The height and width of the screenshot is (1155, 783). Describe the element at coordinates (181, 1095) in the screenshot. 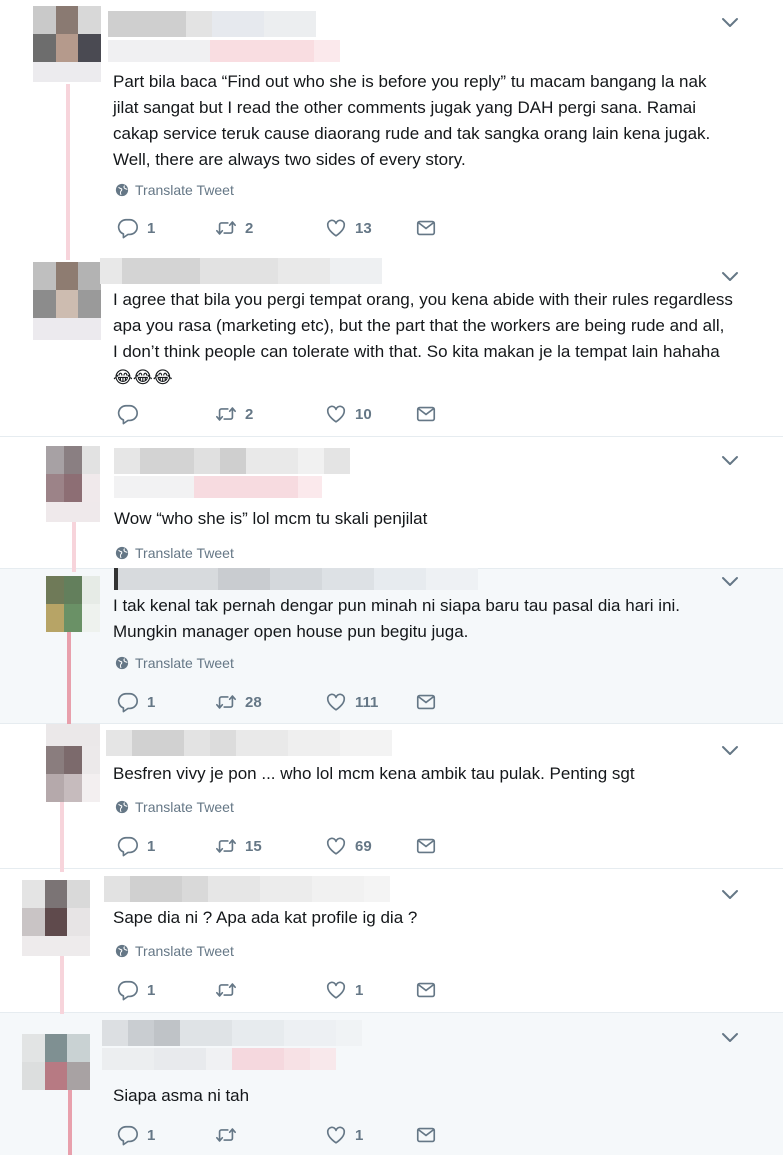

I see `tweet-text: Siapa asma ni tah` at that location.